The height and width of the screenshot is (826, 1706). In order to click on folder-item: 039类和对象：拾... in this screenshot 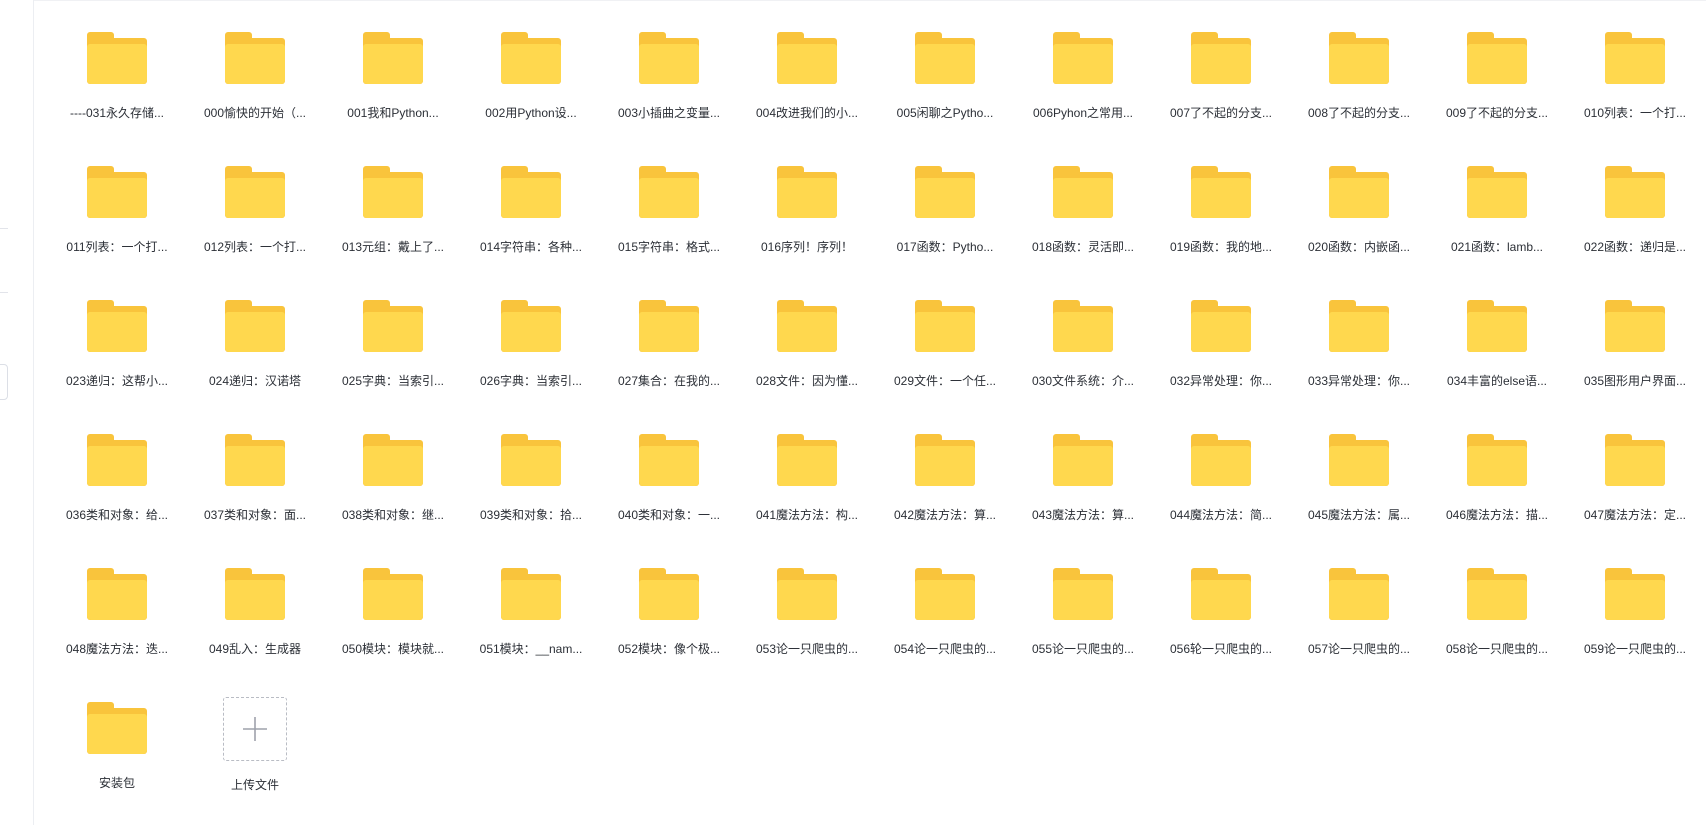, I will do `click(531, 491)`.